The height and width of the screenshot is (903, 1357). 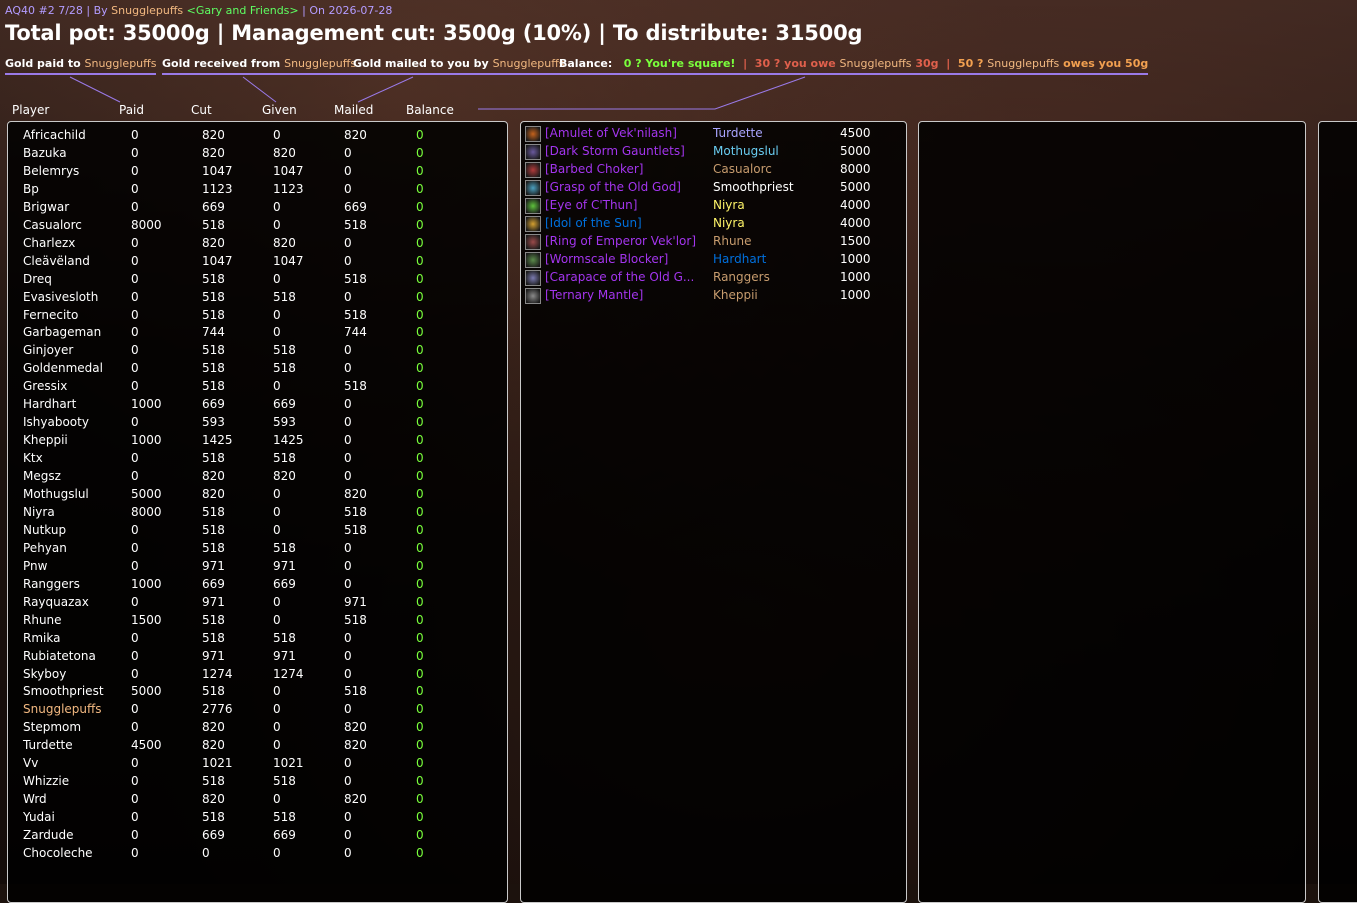 I want to click on choker-icon, so click(x=533, y=170).